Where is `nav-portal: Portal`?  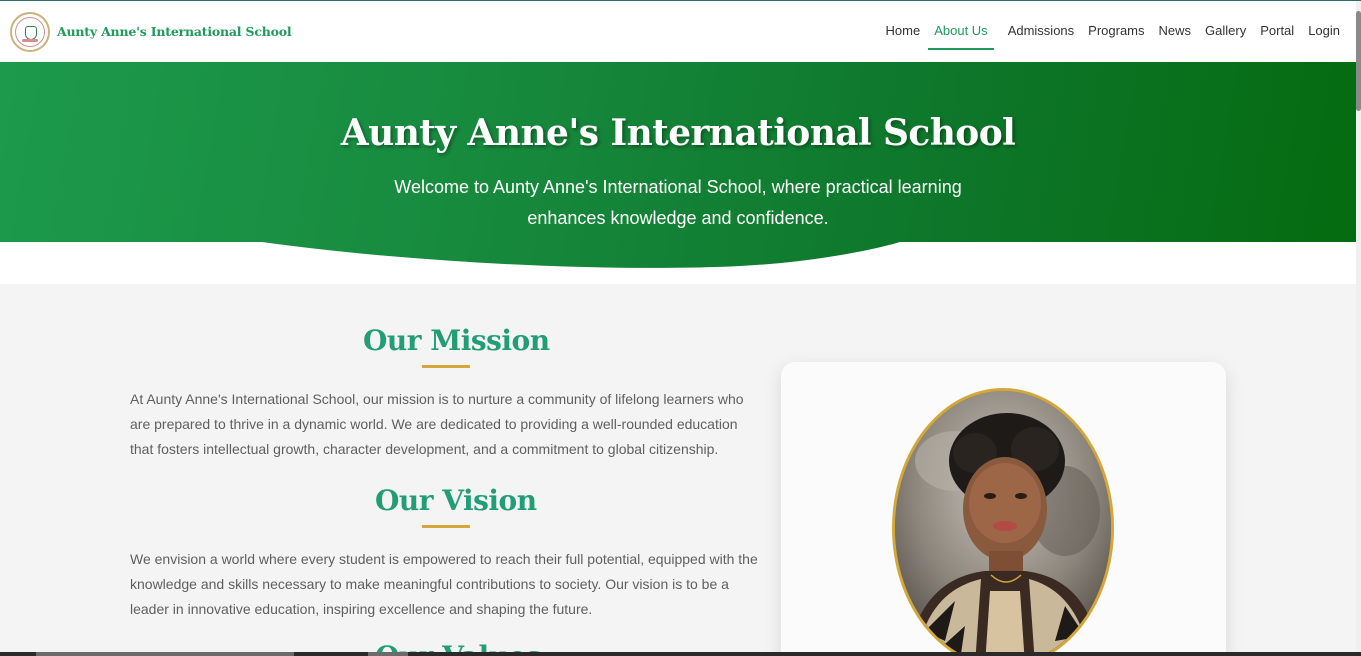 nav-portal: Portal is located at coordinates (1277, 31).